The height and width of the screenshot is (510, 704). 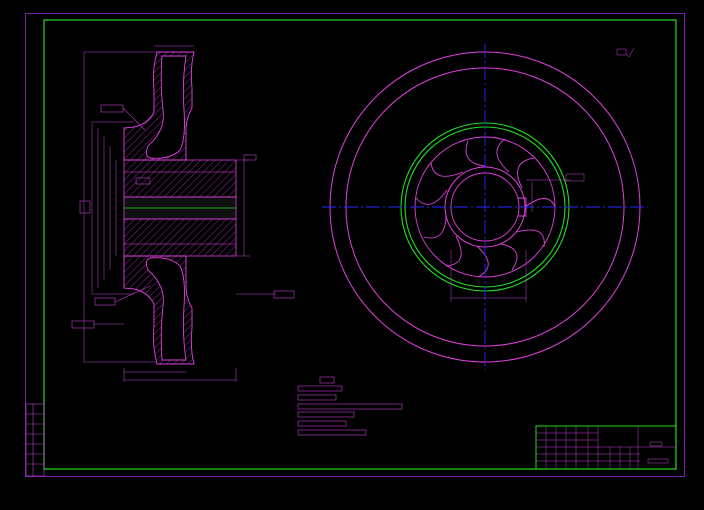 I want to click on flow-channel-lower, so click(x=166, y=309).